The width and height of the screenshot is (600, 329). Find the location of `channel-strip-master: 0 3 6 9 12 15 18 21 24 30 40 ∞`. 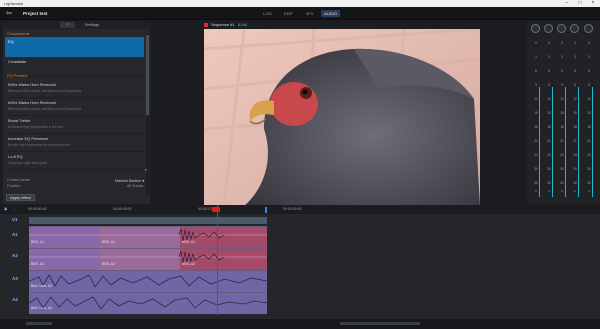

channel-strip-master: 0 3 6 9 12 15 18 21 24 30 40 ∞ is located at coordinates (589, 122).